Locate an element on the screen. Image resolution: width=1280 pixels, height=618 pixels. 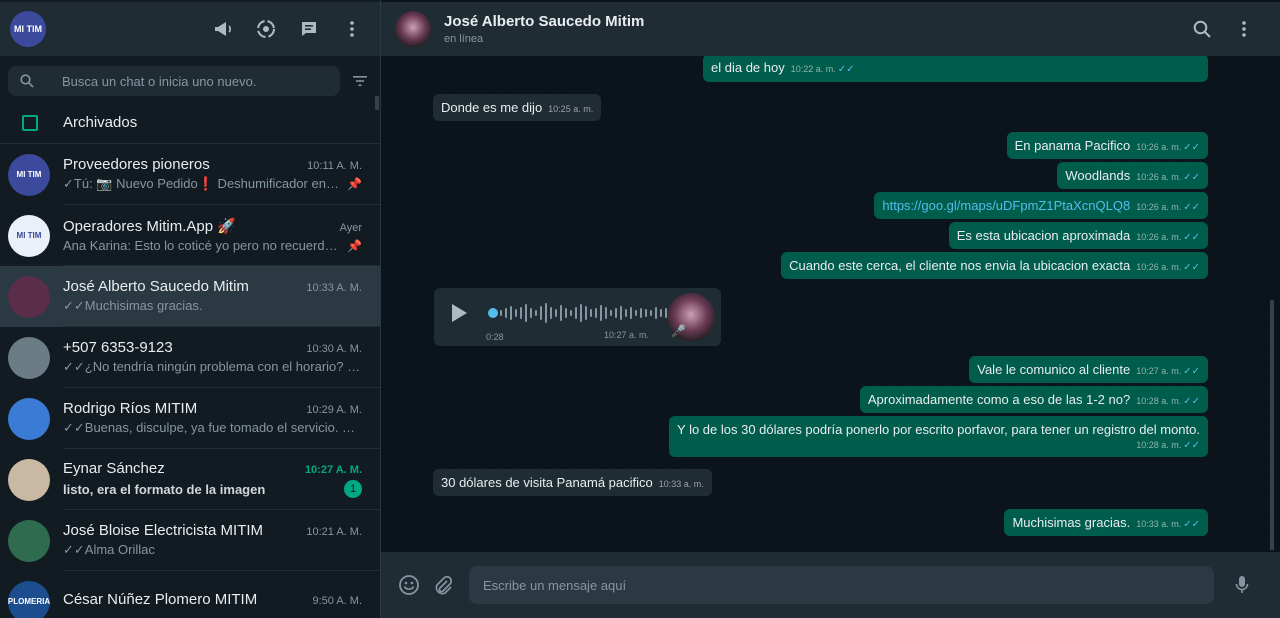
chat-time: Ayer is located at coordinates (350, 228).